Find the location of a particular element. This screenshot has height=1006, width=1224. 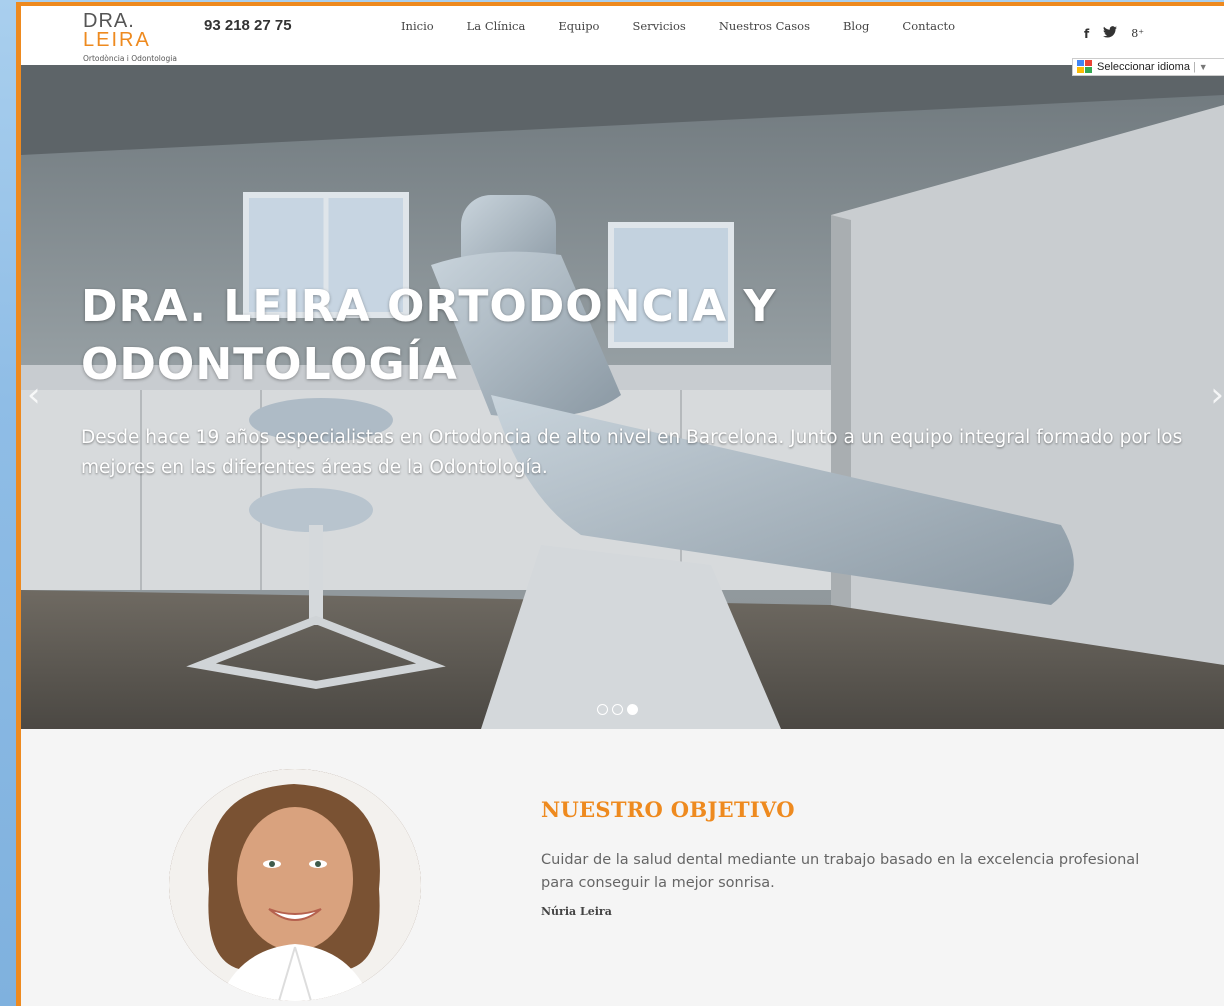

hero-title: DRA. LEIRA ORTODONCIA Y ODONTOLOGÍA is located at coordinates (429, 335).